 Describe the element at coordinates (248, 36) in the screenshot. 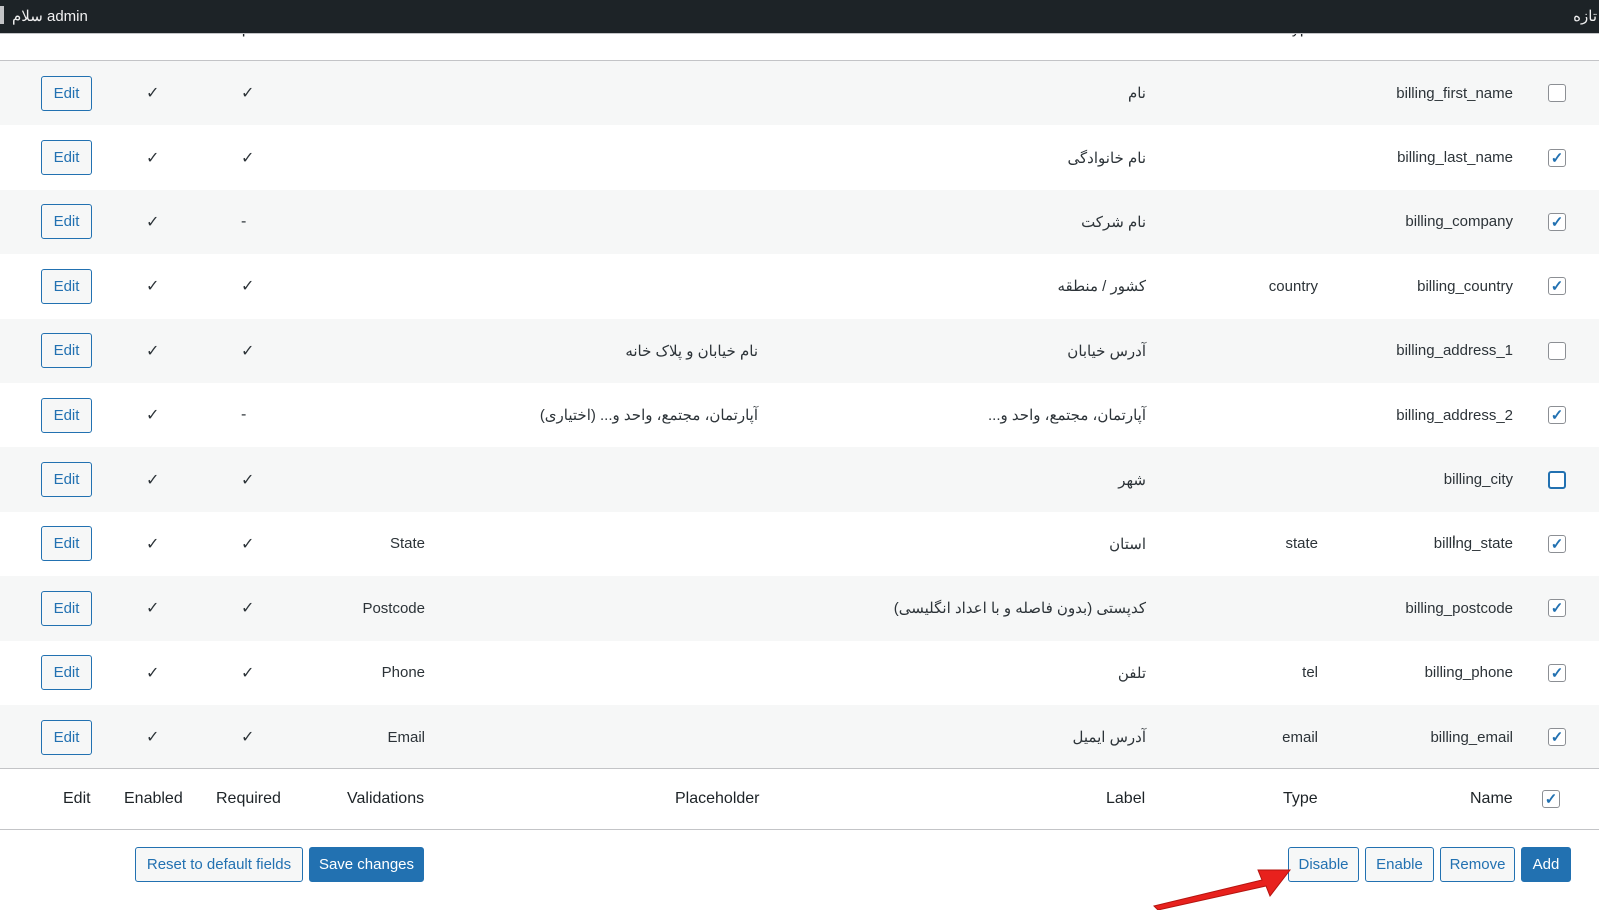

I see `header-required: Required` at that location.